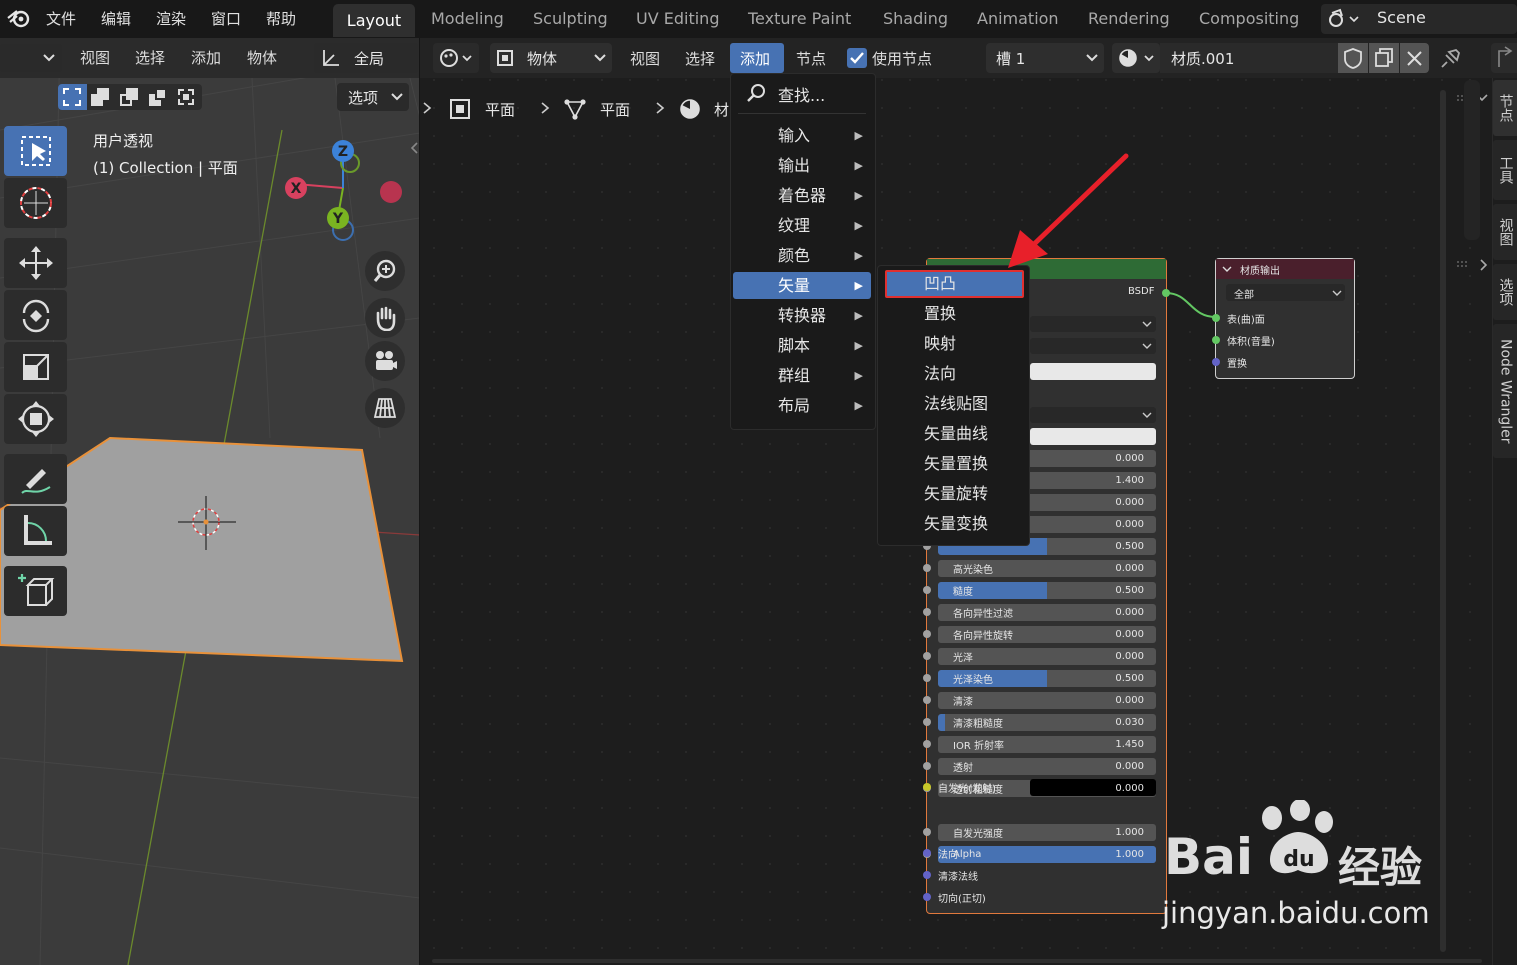  What do you see at coordinates (262, 57) in the screenshot?
I see `vp-menu-object: 物体` at bounding box center [262, 57].